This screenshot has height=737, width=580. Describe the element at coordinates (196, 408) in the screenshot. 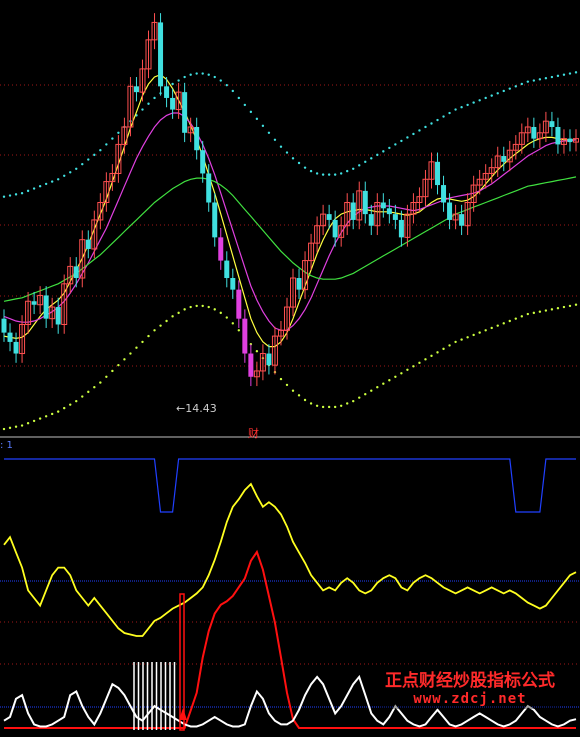

I see `min-price-label: ←14.43` at that location.